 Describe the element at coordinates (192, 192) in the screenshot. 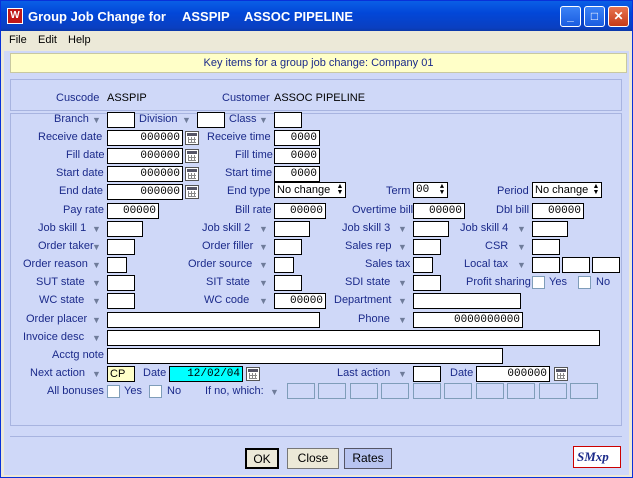

I see `end-date-calendar-icon` at that location.